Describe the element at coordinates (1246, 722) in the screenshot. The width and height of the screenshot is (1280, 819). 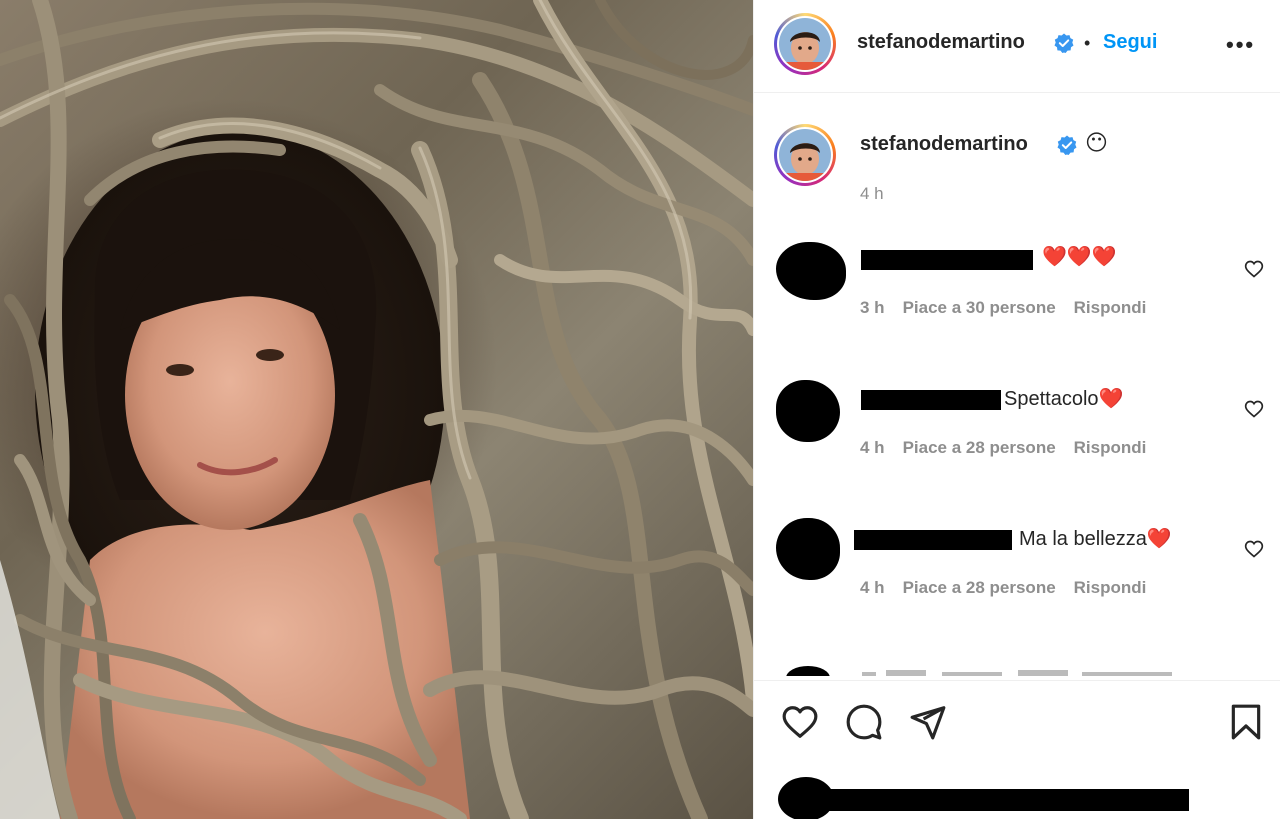
I see `bookmark-icon` at that location.